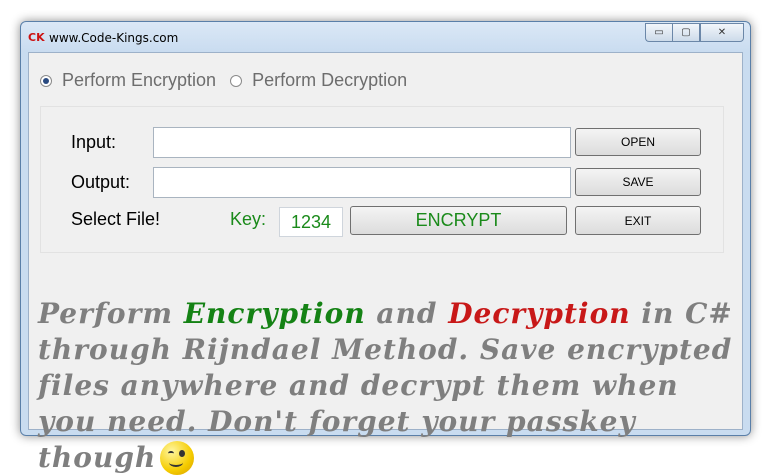 The height and width of the screenshot is (476, 780). Describe the element at coordinates (638, 182) in the screenshot. I see `save-button: SAVE` at that location.